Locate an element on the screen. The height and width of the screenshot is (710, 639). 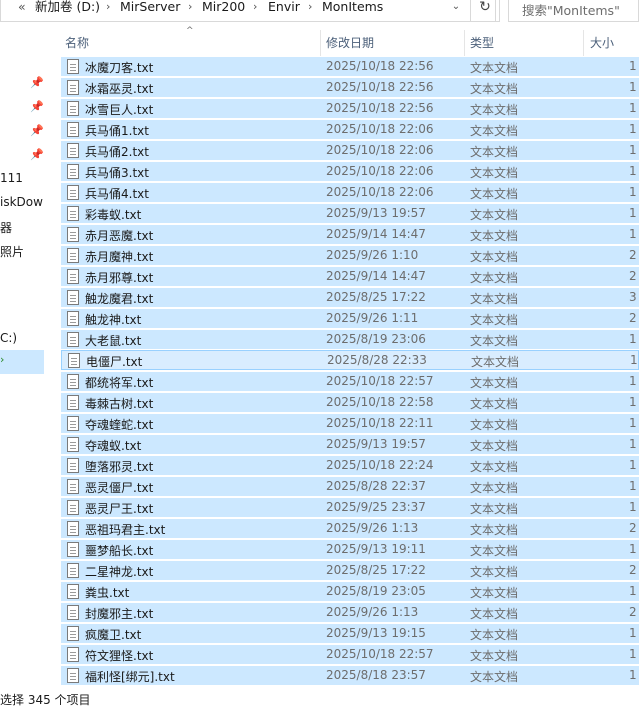
file-date: 2025/10/18 22:56 is located at coordinates (380, 108).